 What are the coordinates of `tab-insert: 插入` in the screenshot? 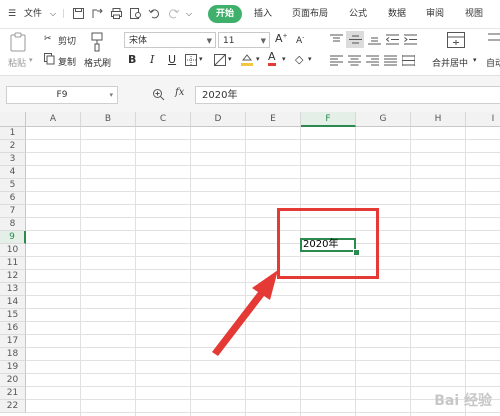 It's located at (263, 14).